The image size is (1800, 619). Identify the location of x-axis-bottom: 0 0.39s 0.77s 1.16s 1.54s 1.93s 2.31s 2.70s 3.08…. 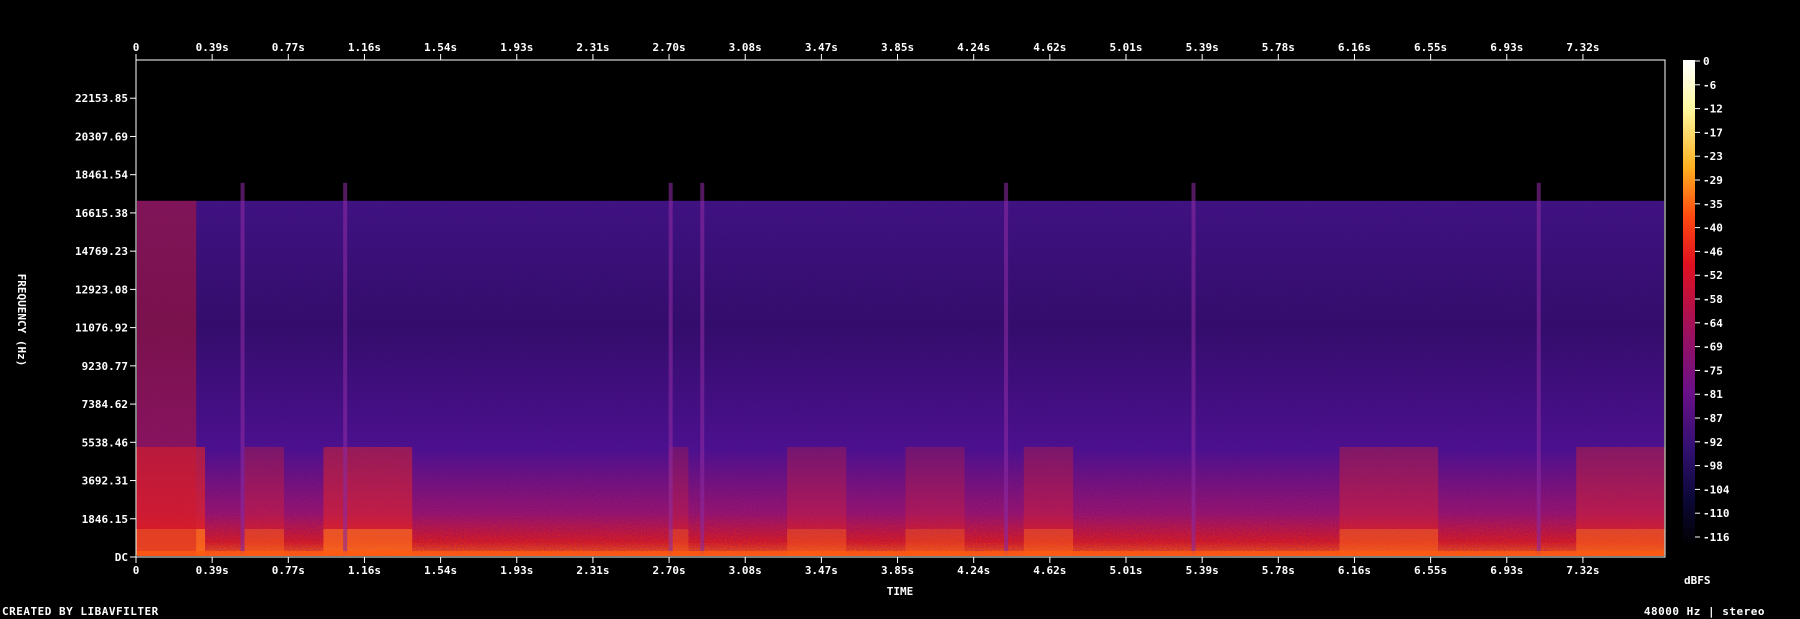
(866, 567).